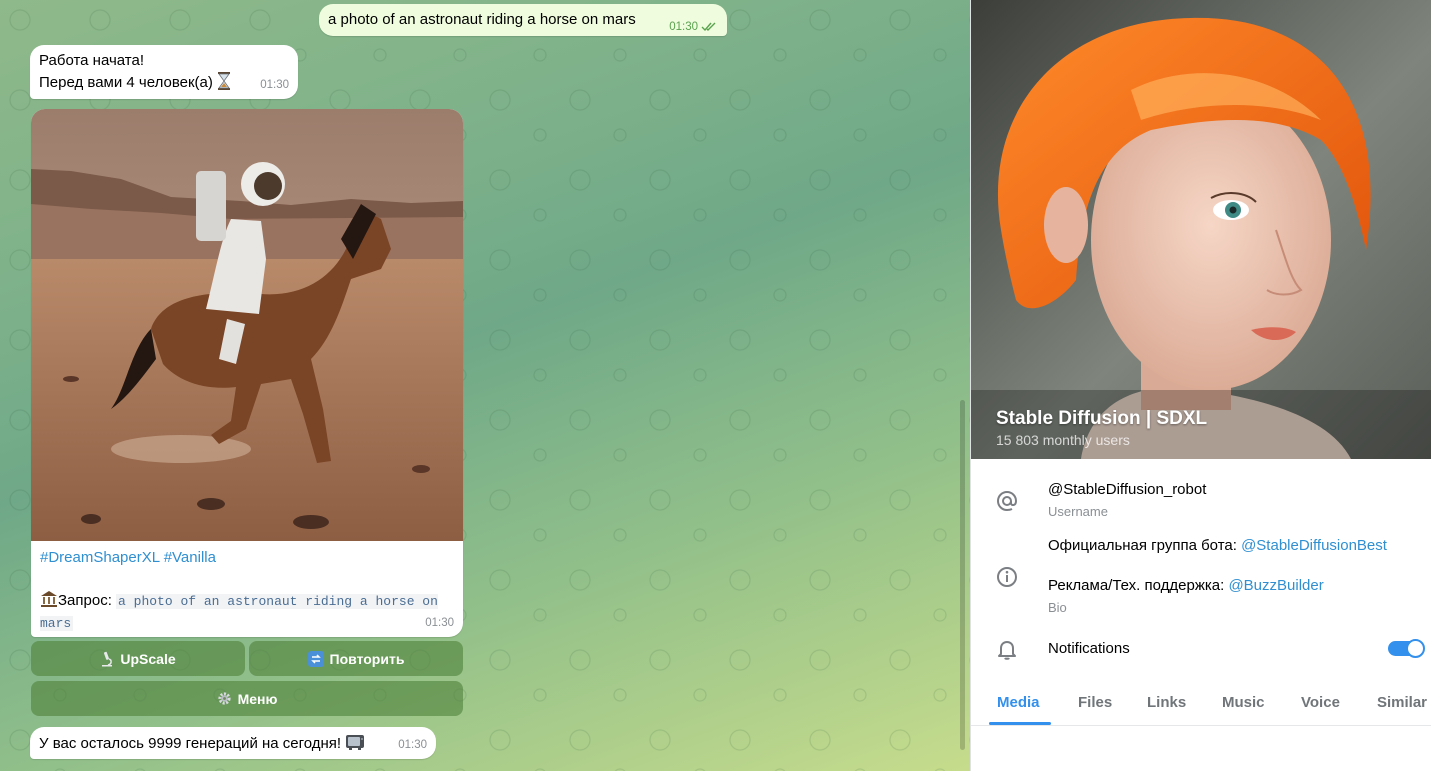 The image size is (1431, 771). What do you see at coordinates (1095, 702) in the screenshot?
I see `tab-files: Files` at bounding box center [1095, 702].